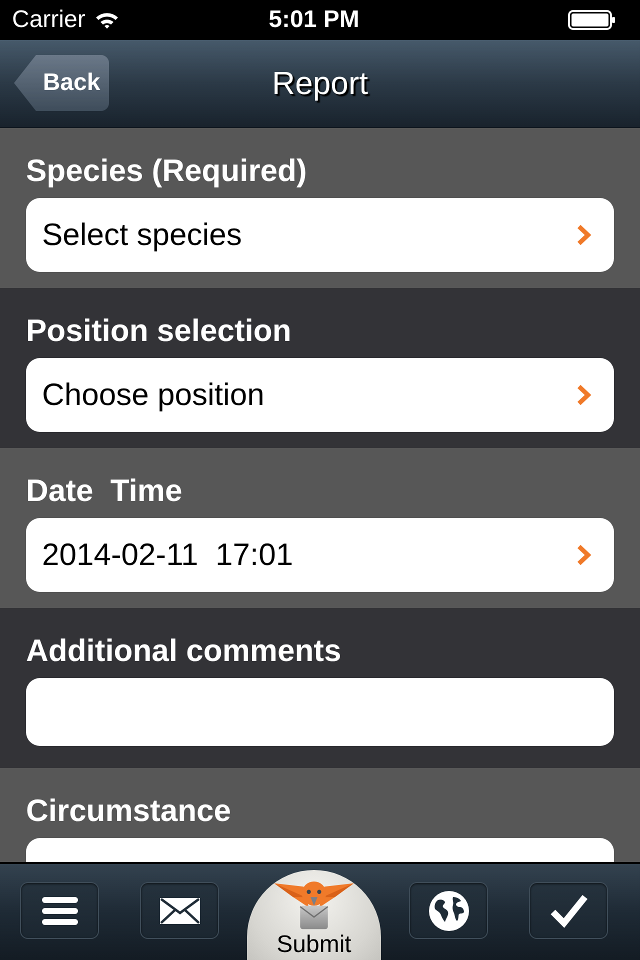  What do you see at coordinates (61, 83) in the screenshot?
I see `back-button: Back` at bounding box center [61, 83].